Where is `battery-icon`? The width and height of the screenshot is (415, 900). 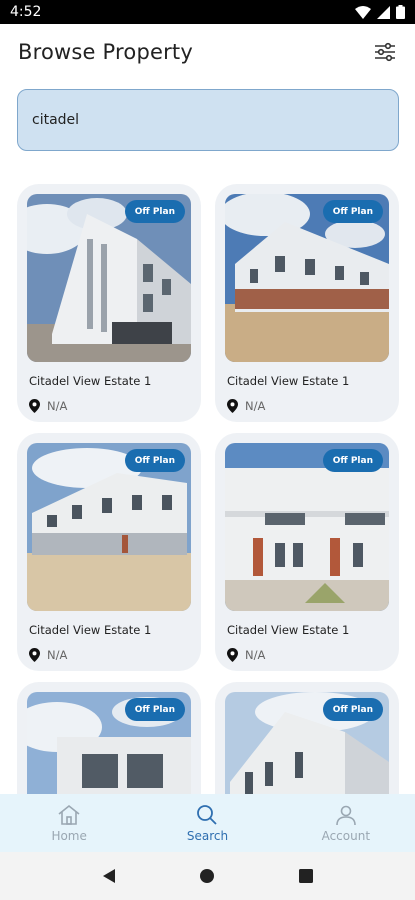 battery-icon is located at coordinates (400, 12).